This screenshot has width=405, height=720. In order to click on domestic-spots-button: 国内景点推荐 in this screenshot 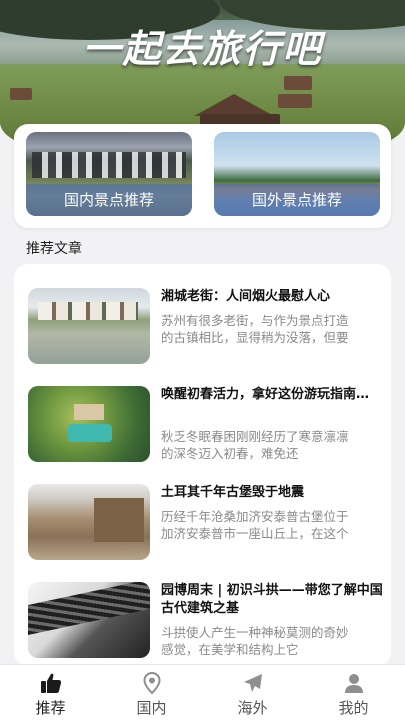, I will do `click(109, 174)`.